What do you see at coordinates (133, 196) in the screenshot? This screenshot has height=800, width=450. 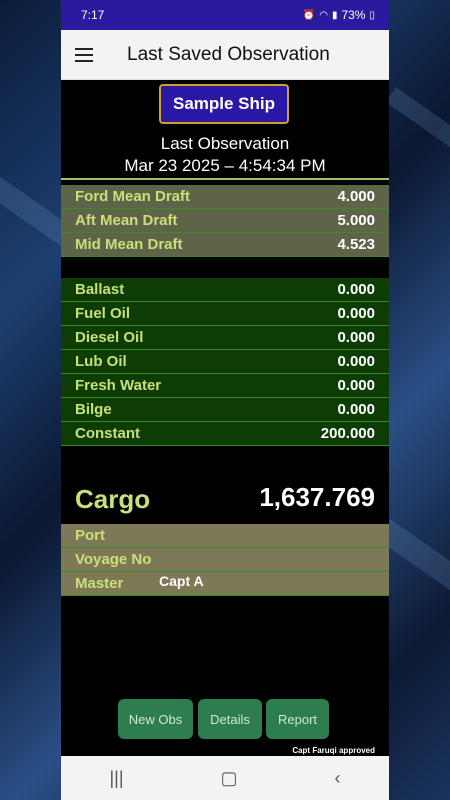 I see `draft-label: Ford Mean Draft` at bounding box center [133, 196].